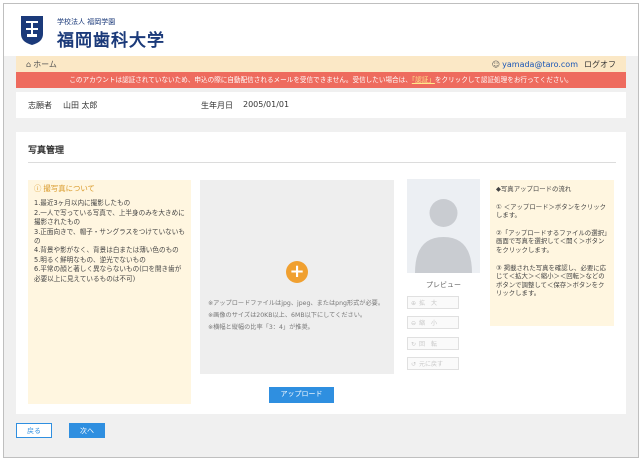 The image size is (642, 461). What do you see at coordinates (45, 64) in the screenshot?
I see `home-label: ホーム` at bounding box center [45, 64].